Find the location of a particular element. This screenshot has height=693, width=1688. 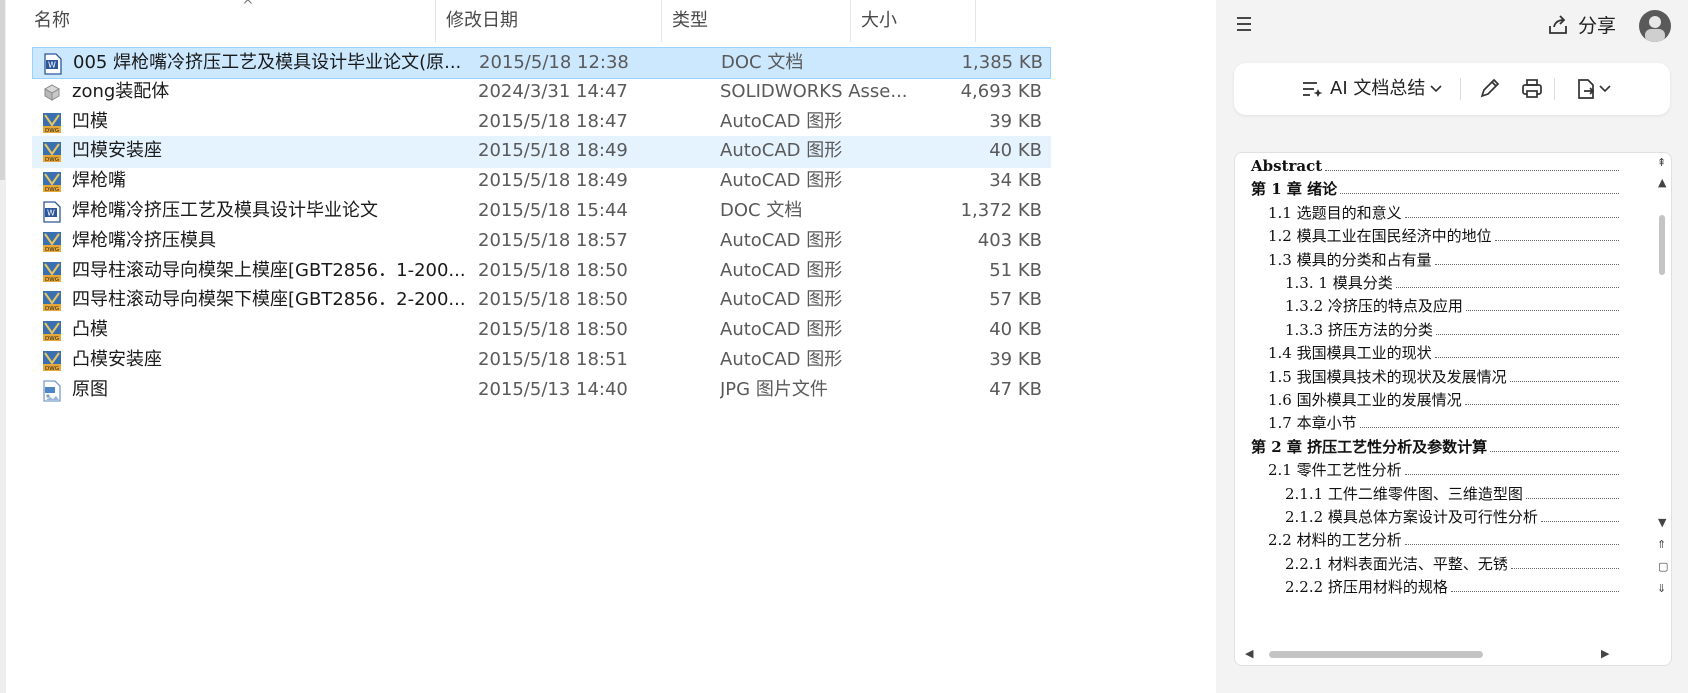

toc-entry: Abstract is located at coordinates (1435, 166).